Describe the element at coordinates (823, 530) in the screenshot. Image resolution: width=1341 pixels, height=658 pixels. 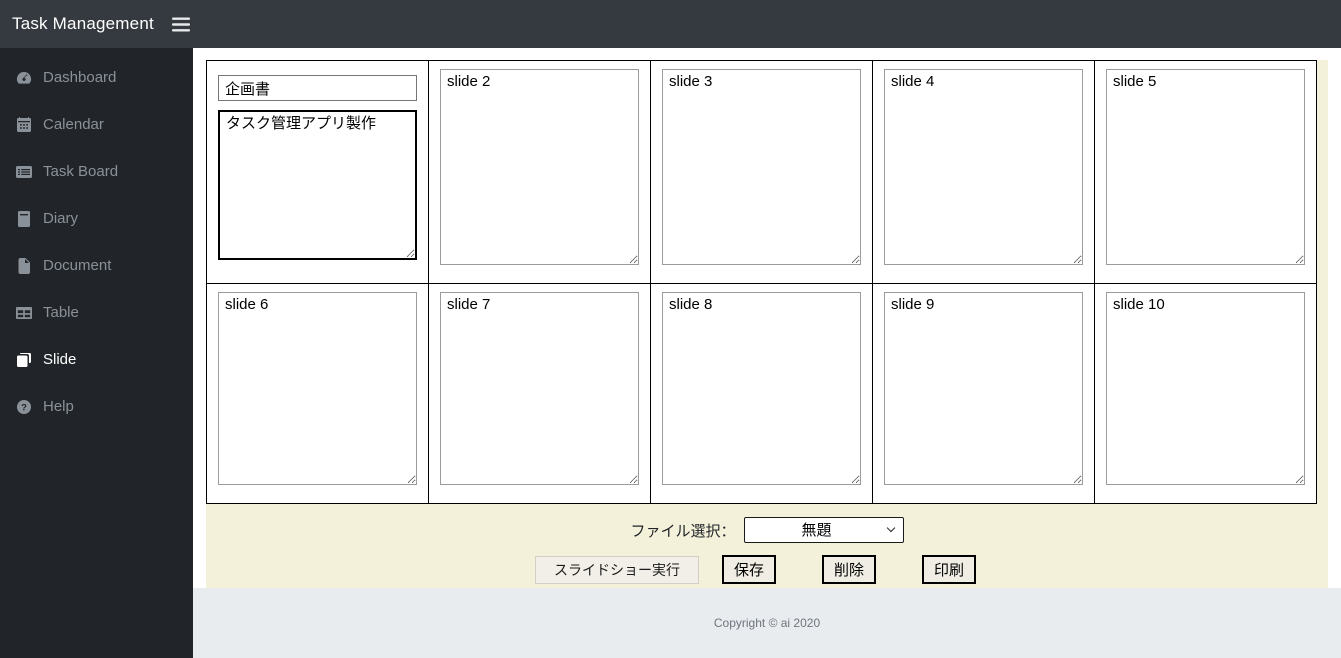
I see `file-select: 無題` at that location.